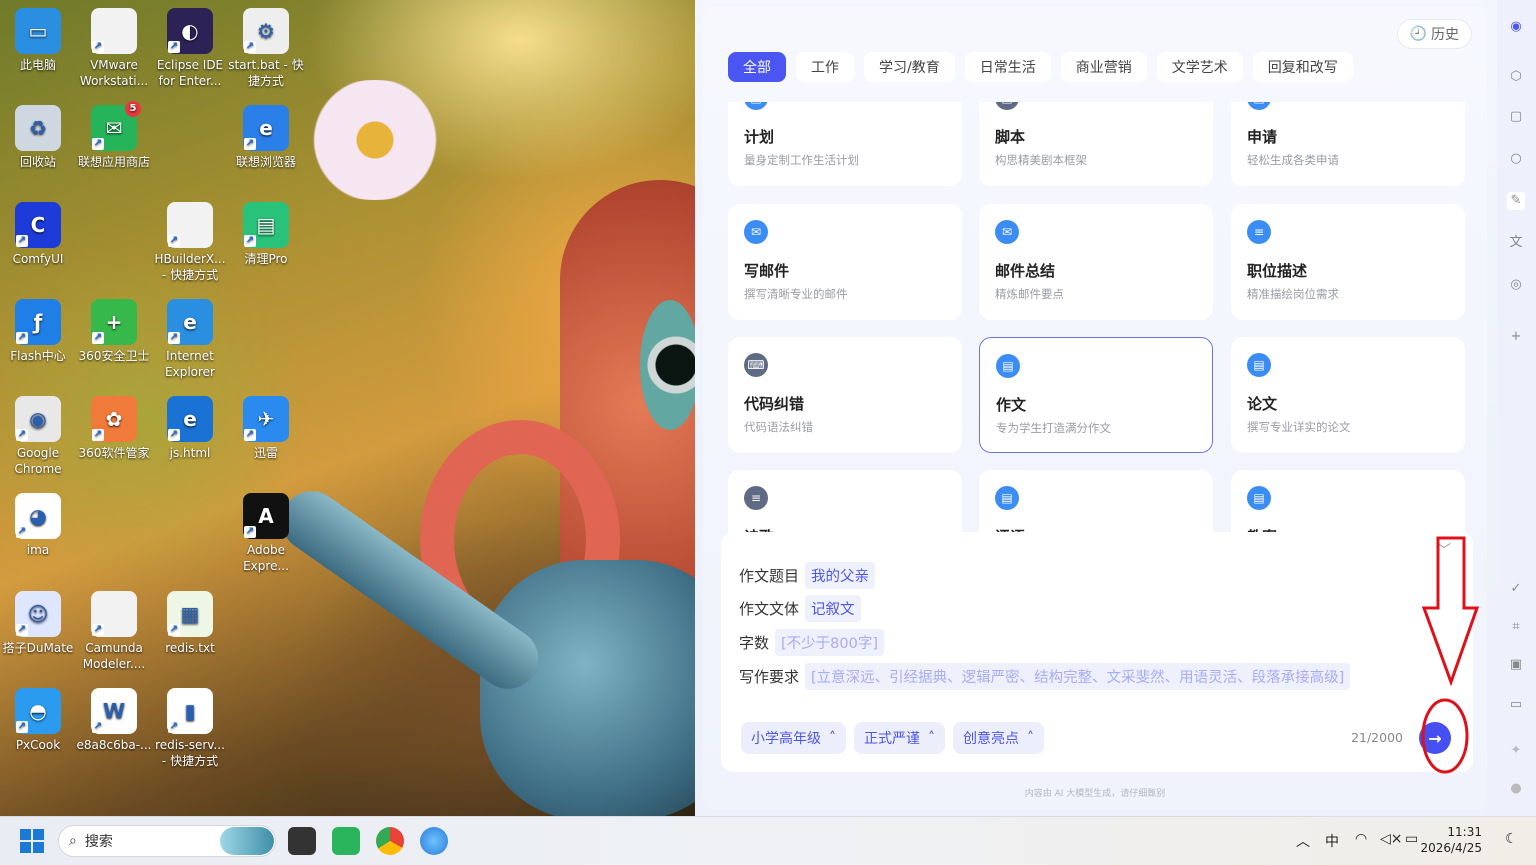 The image size is (1536, 865). What do you see at coordinates (1516, 337) in the screenshot?
I see `plus-icon: +` at bounding box center [1516, 337].